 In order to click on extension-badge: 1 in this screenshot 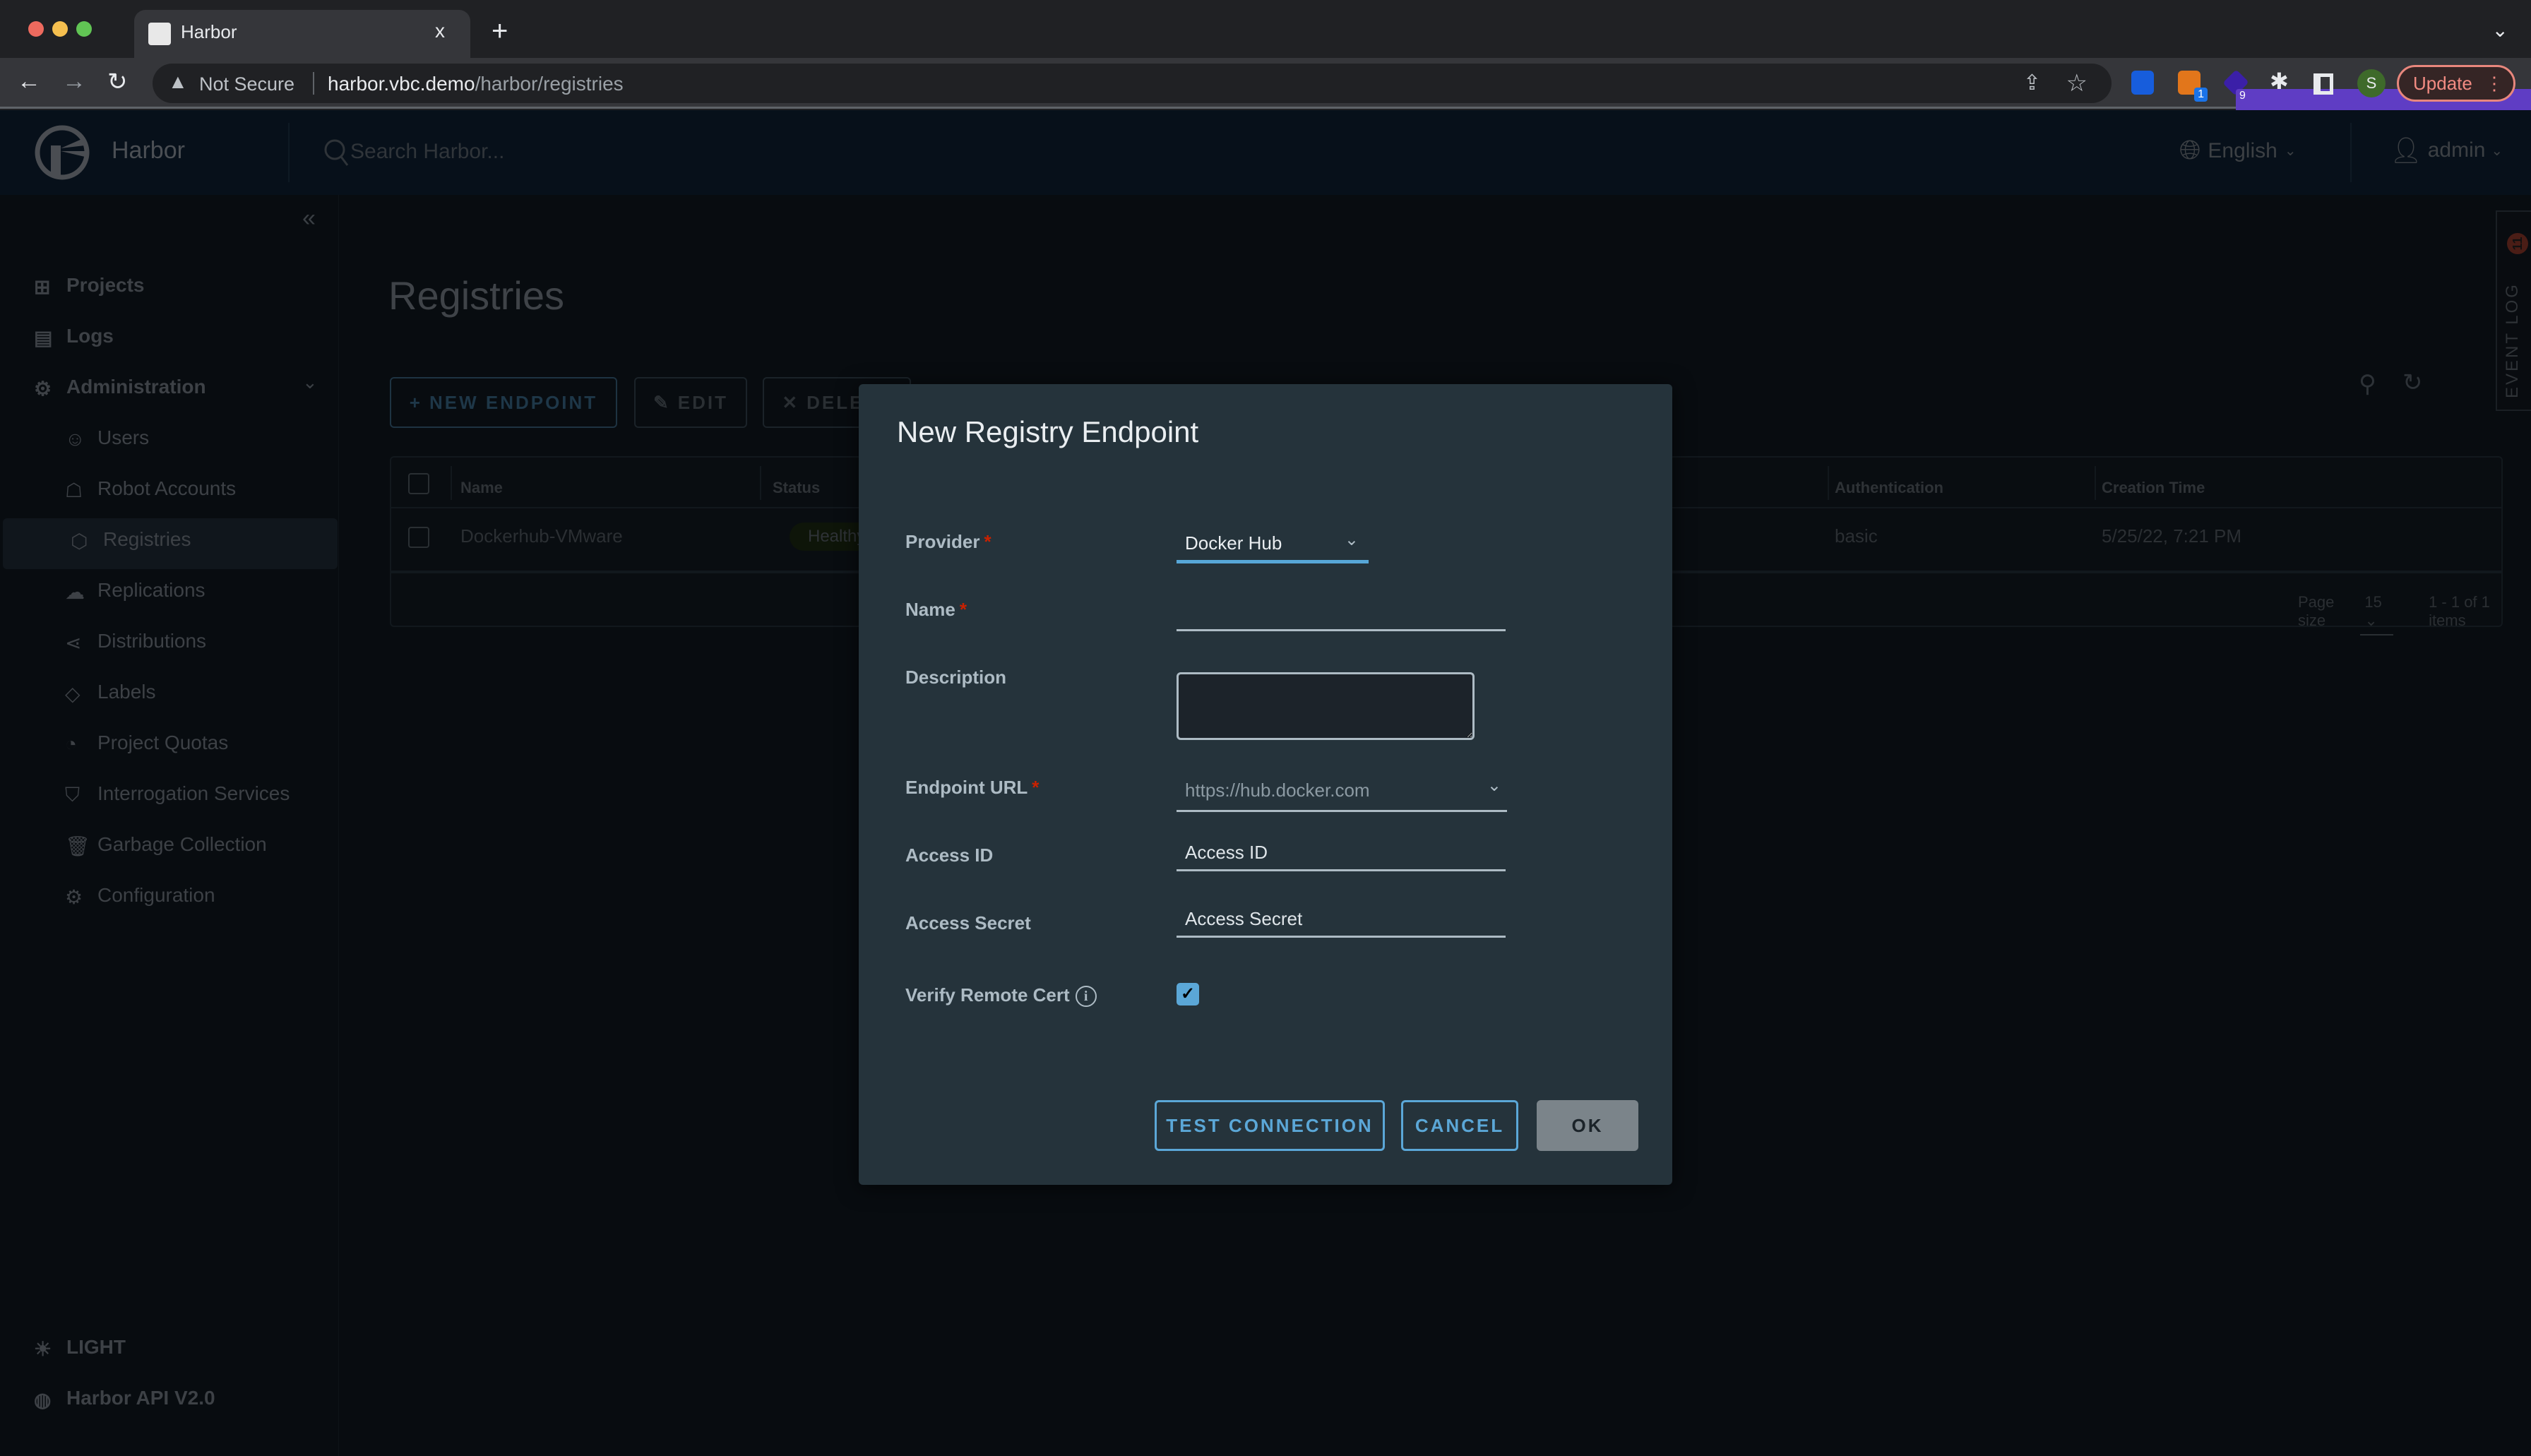, I will do `click(2201, 95)`.